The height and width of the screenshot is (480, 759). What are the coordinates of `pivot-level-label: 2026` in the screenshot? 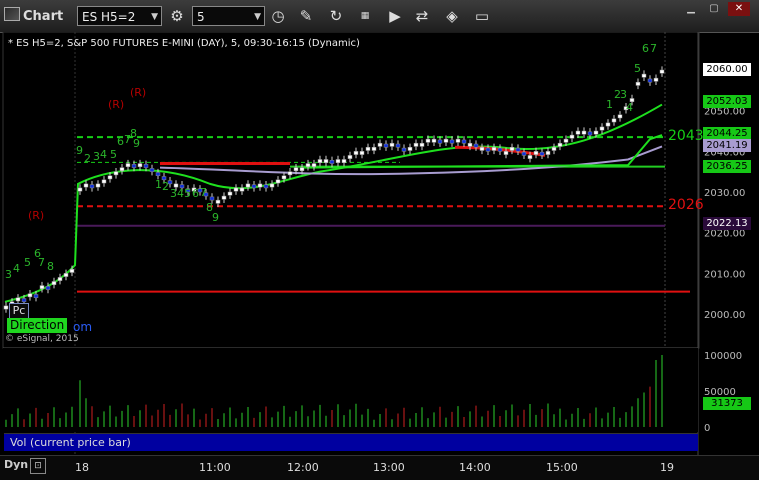 It's located at (686, 205).